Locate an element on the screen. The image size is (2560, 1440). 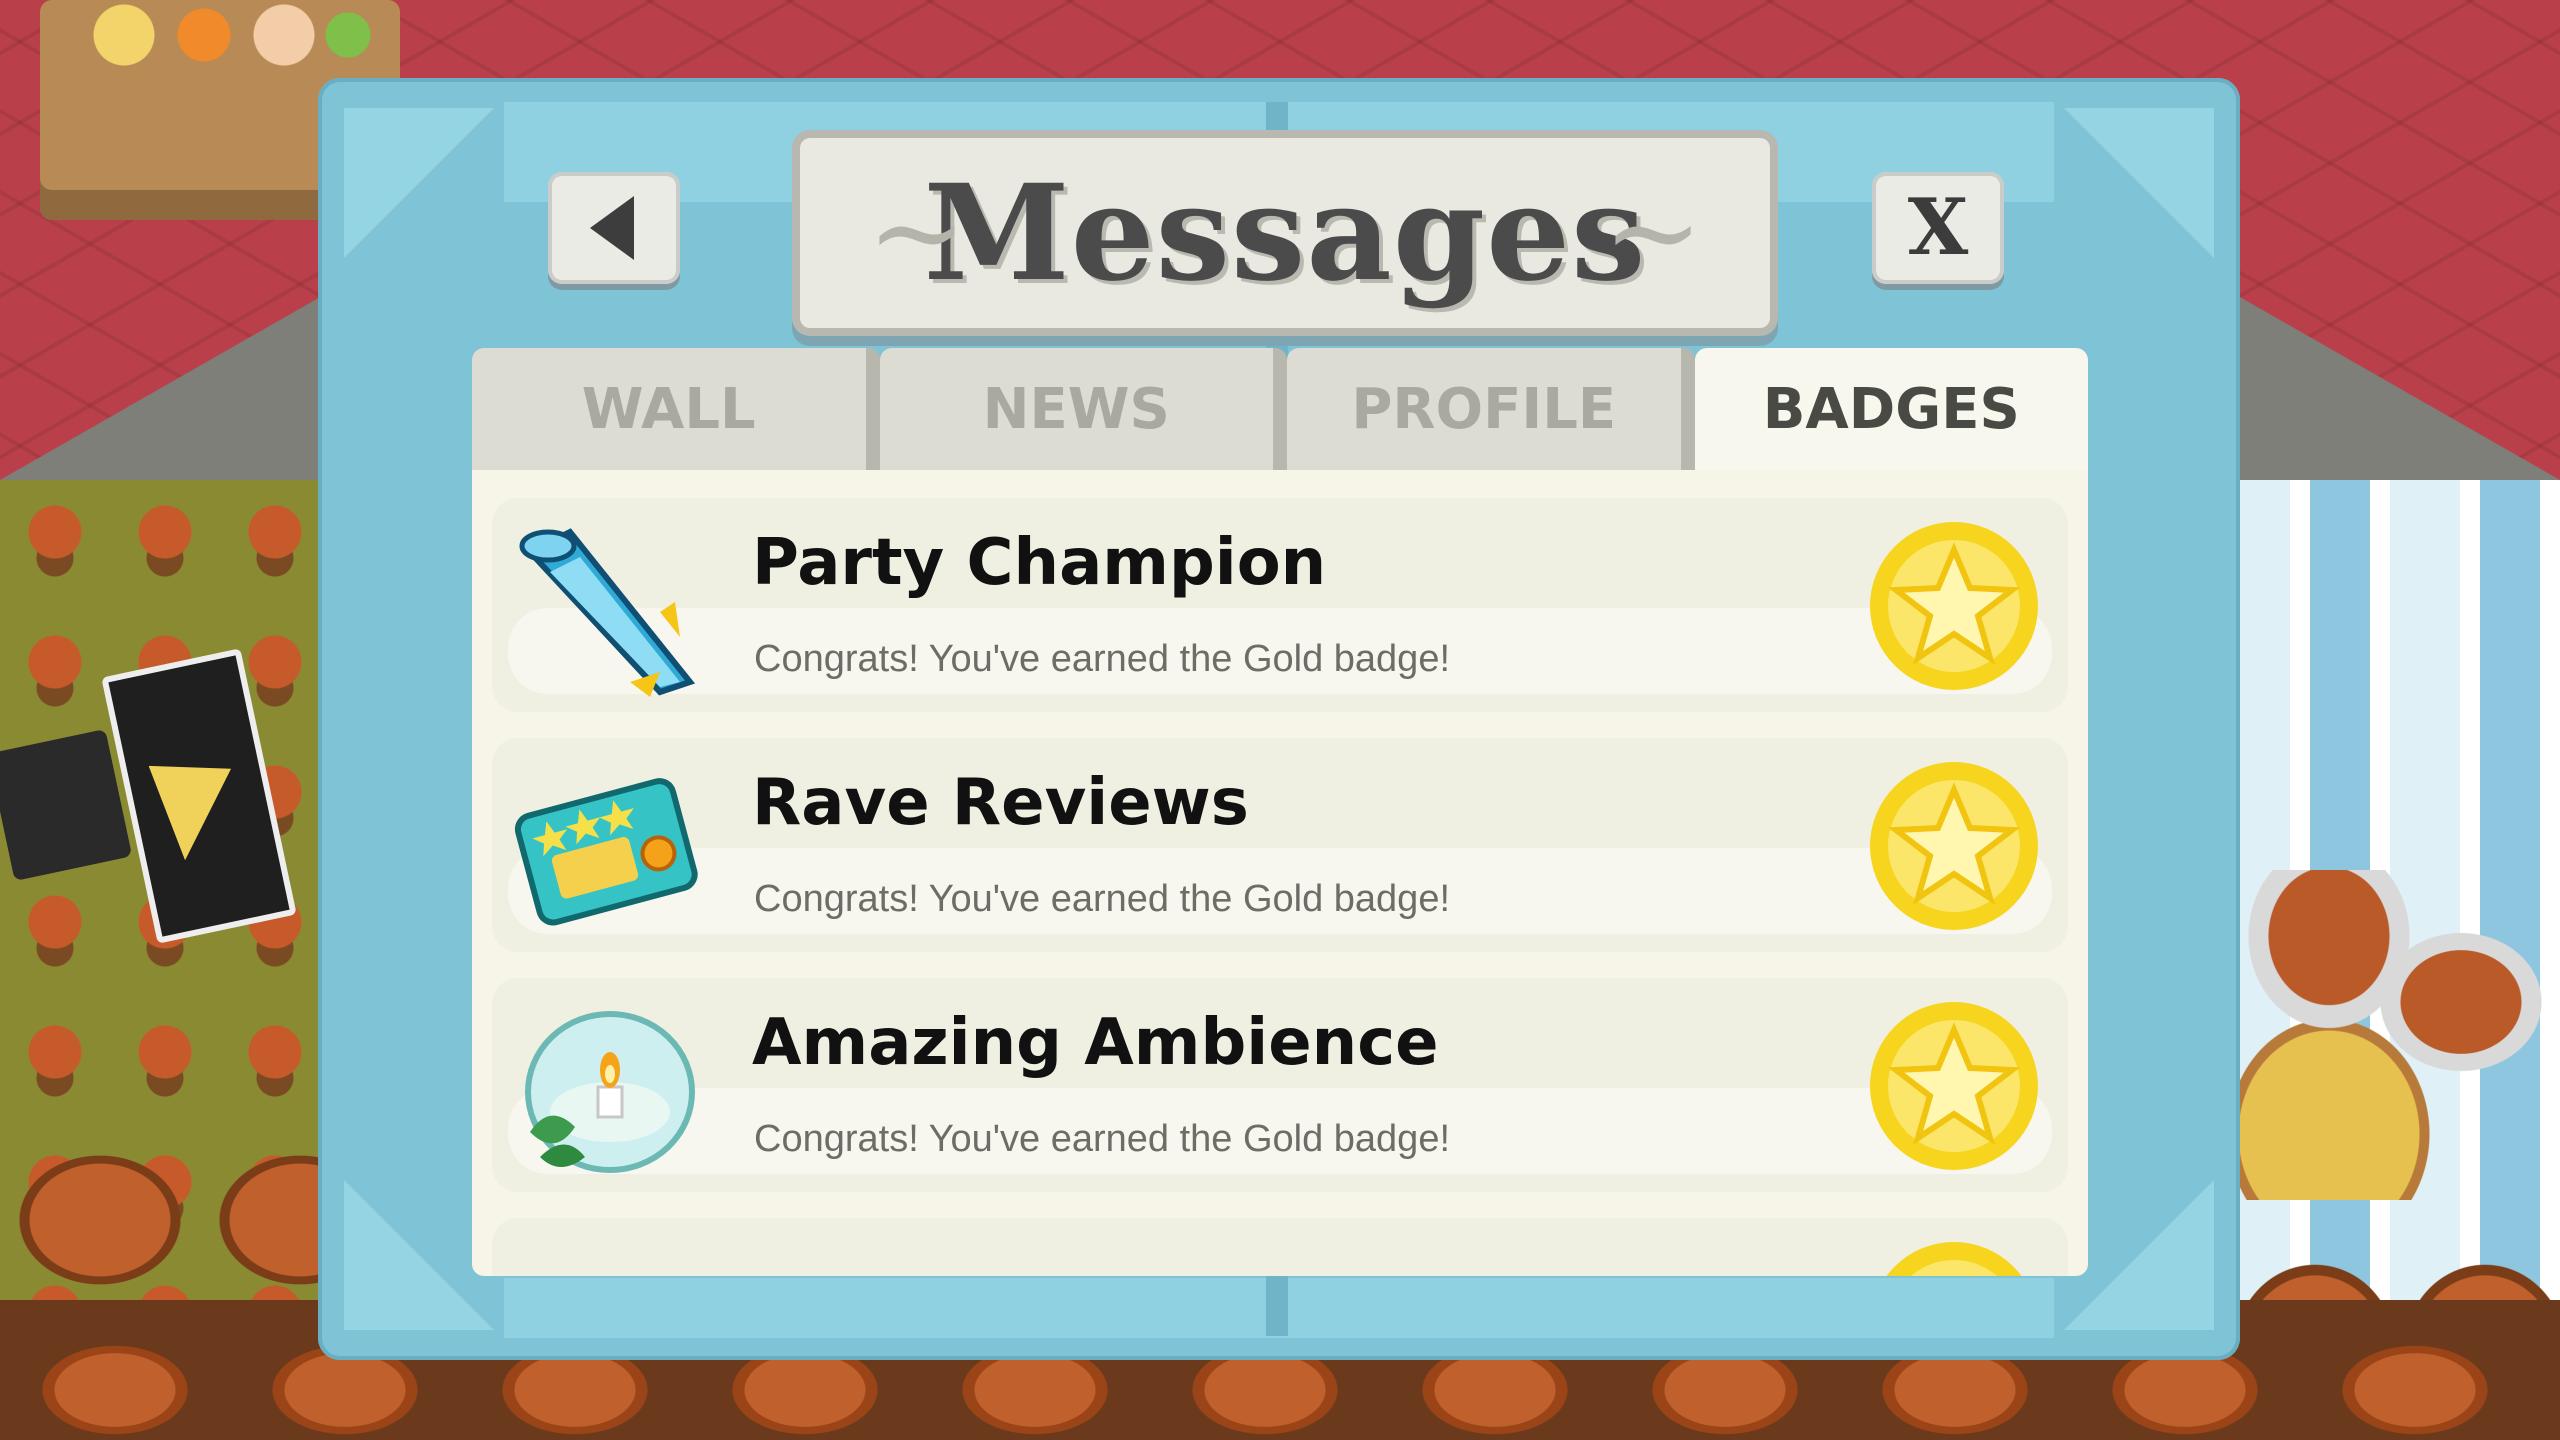
badge-title: Party Champion is located at coordinates (1039, 563).